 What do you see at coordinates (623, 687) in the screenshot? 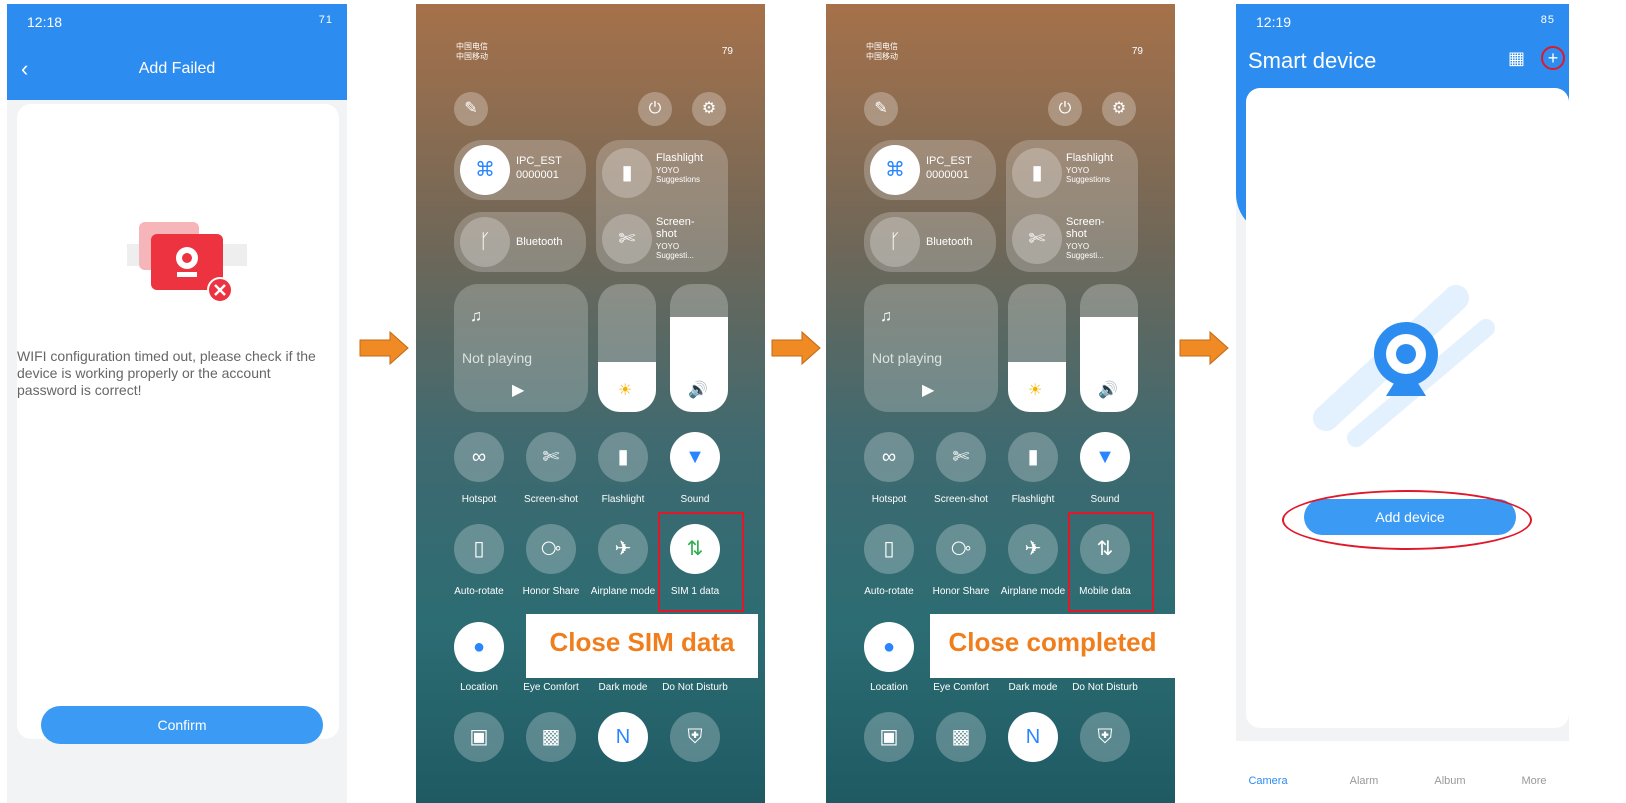
I see `dark-mode-label: Dark mode` at bounding box center [623, 687].